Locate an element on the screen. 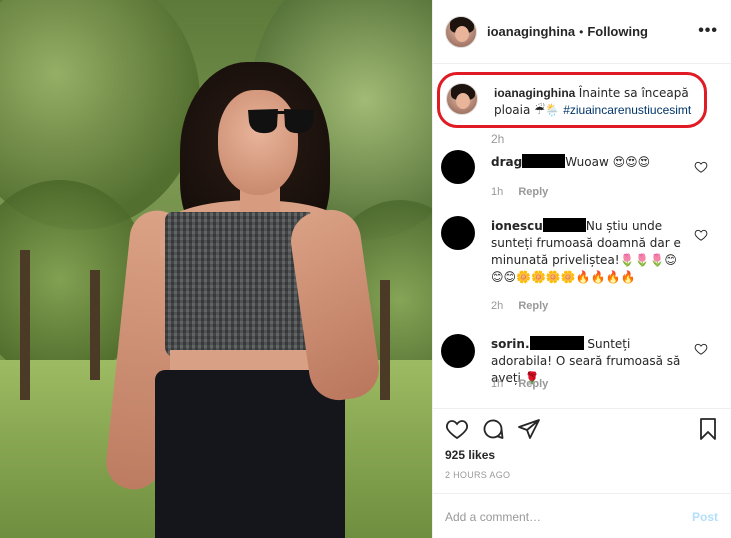  action-bar is located at coordinates (582, 428).